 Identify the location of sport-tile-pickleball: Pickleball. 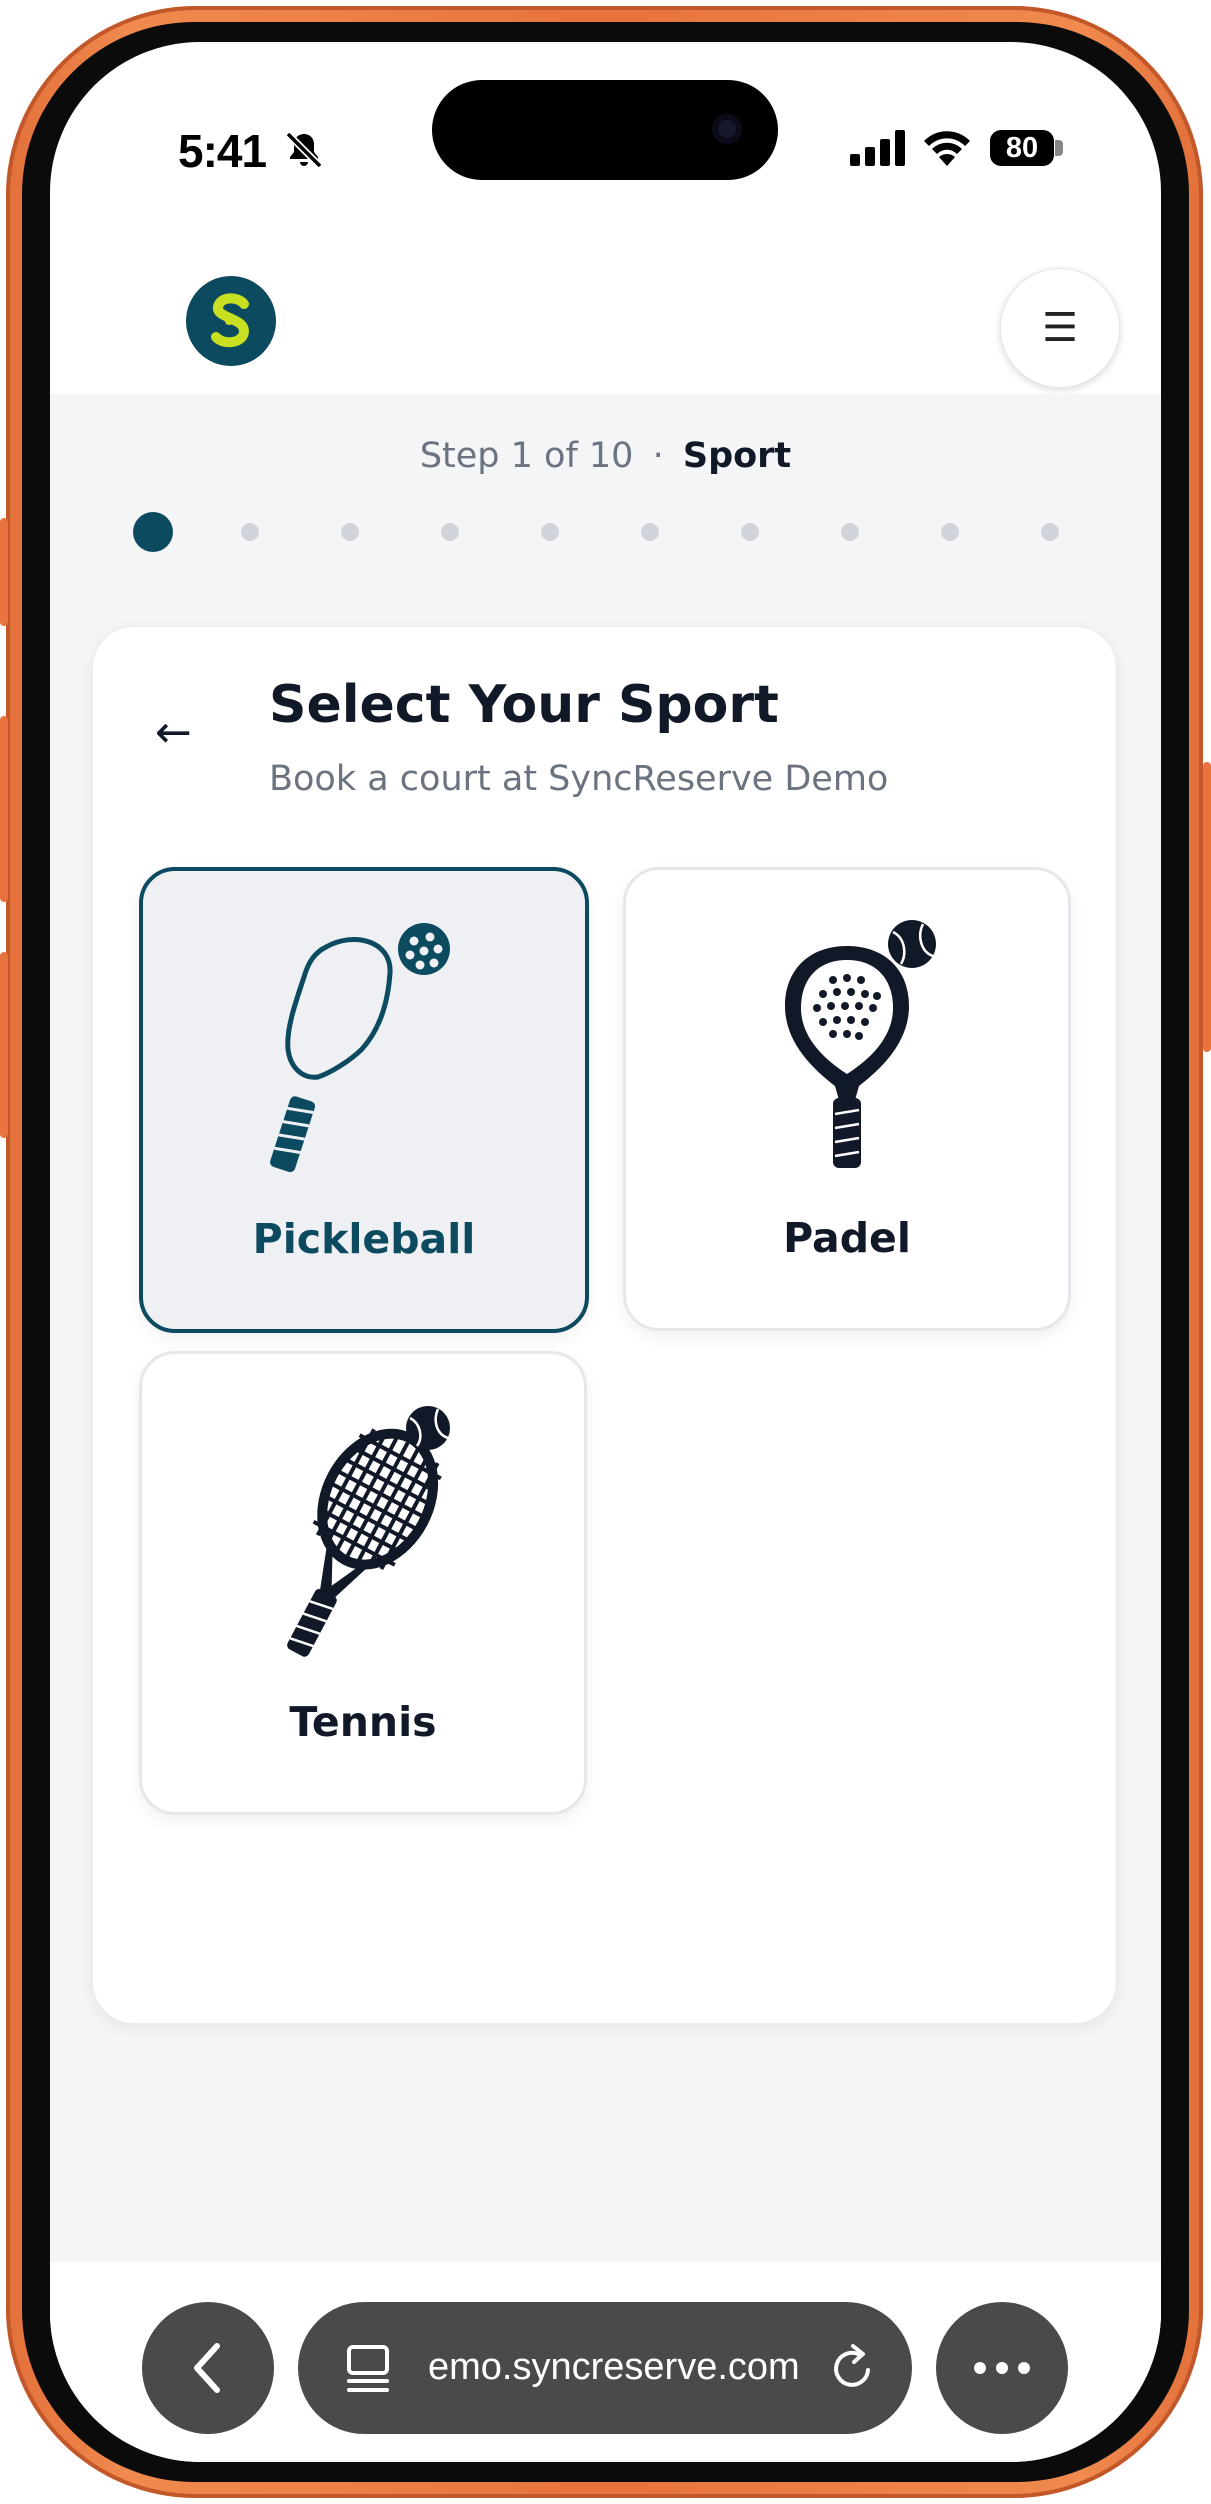
(364, 1100).